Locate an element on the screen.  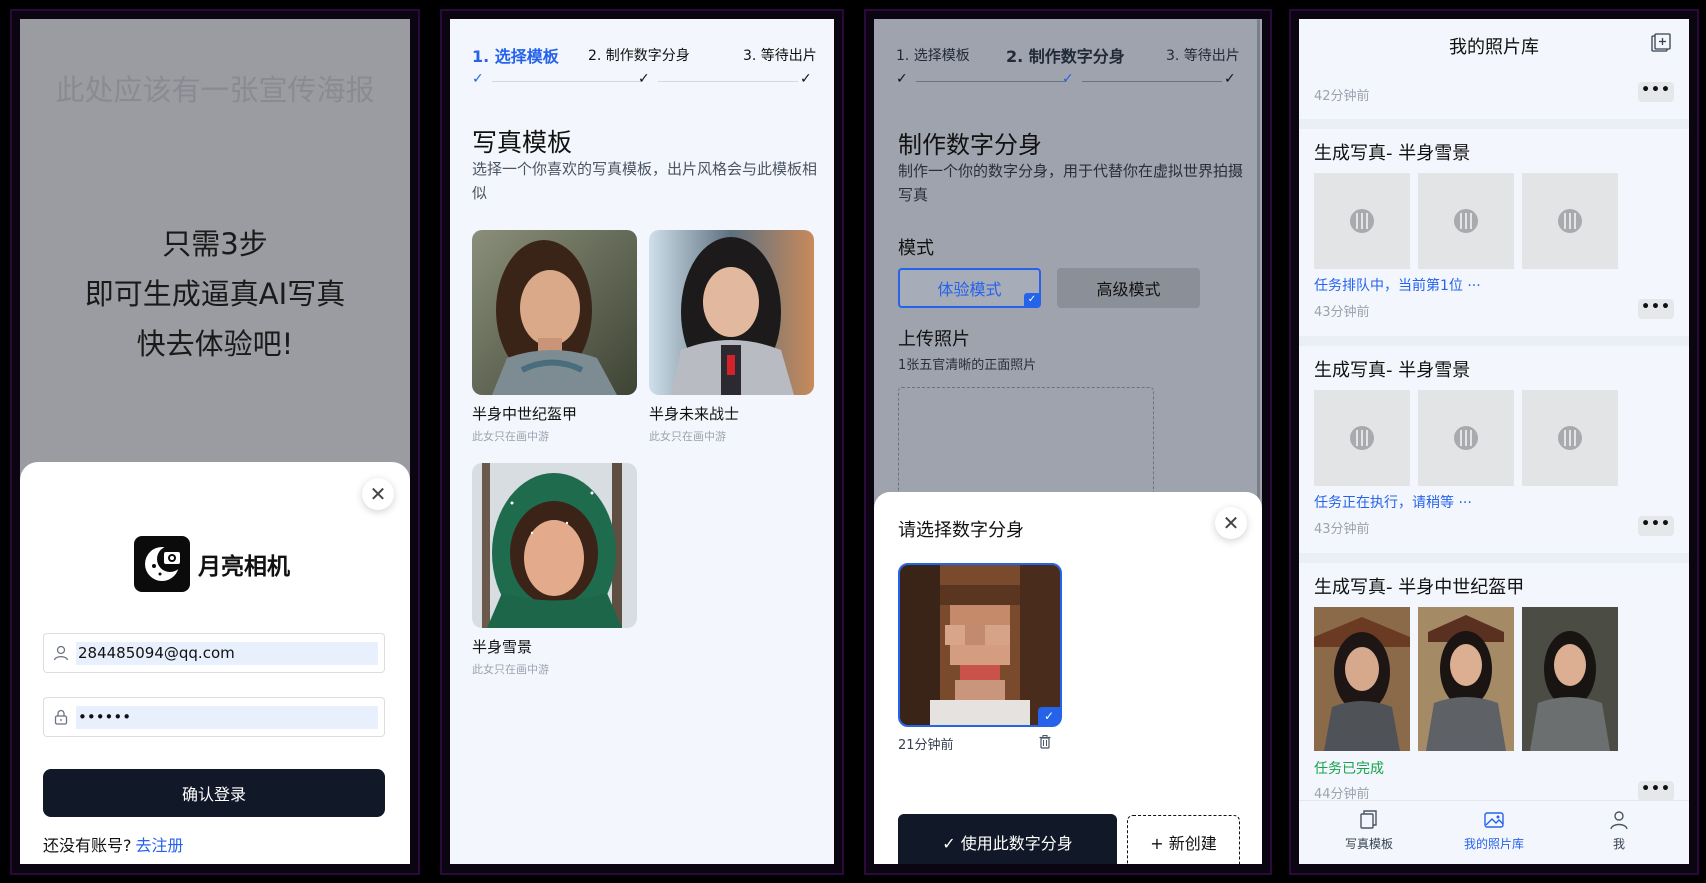
slogan-line-1: 只需3步 is located at coordinates (215, 244).